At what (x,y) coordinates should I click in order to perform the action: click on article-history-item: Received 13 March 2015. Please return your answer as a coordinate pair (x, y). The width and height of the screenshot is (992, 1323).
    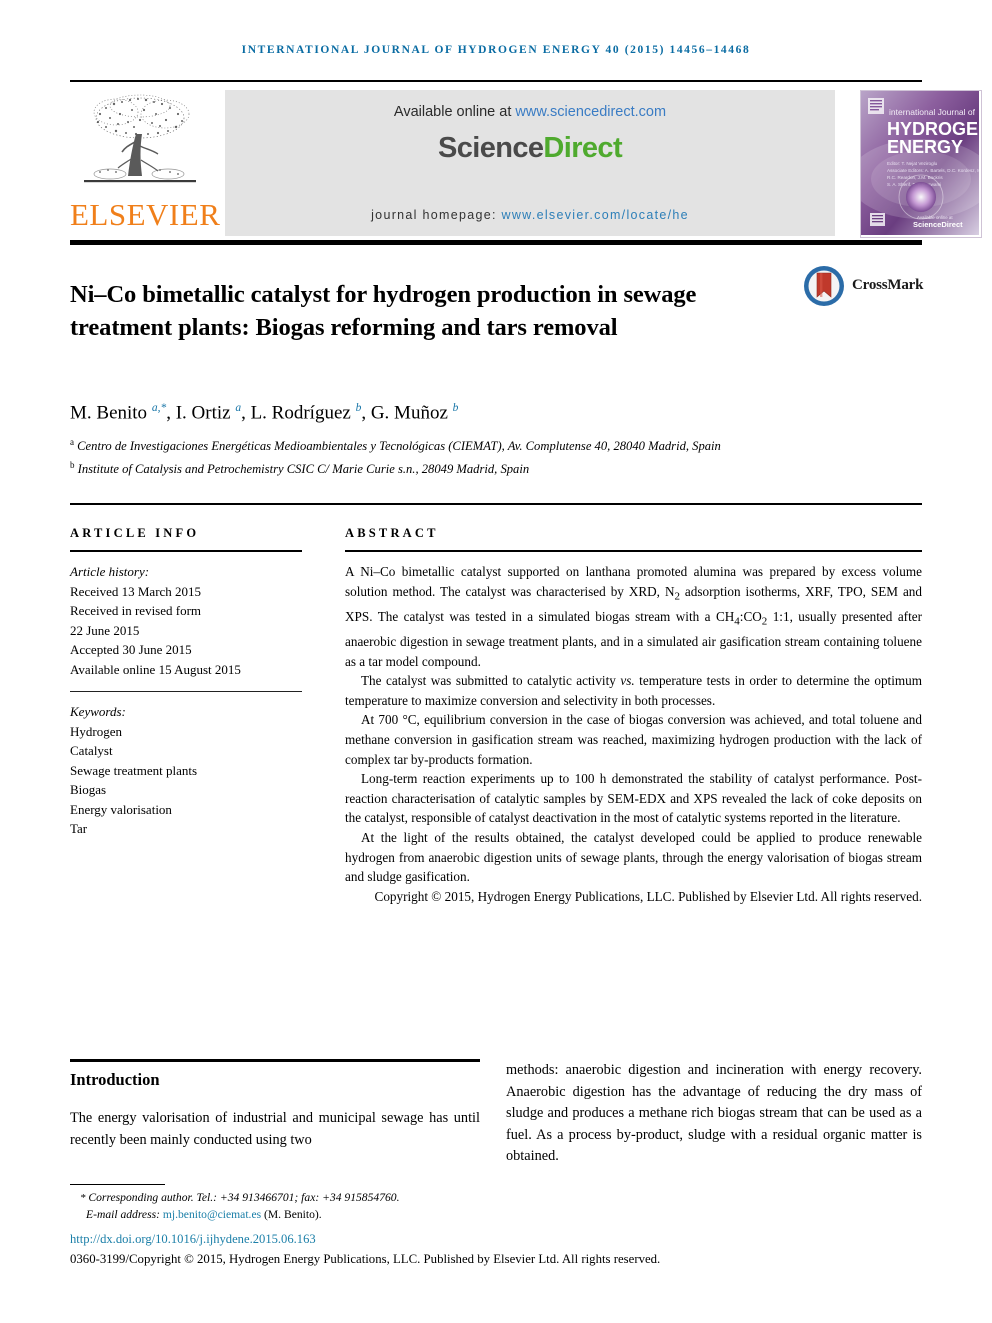
    Looking at the image, I should click on (136, 591).